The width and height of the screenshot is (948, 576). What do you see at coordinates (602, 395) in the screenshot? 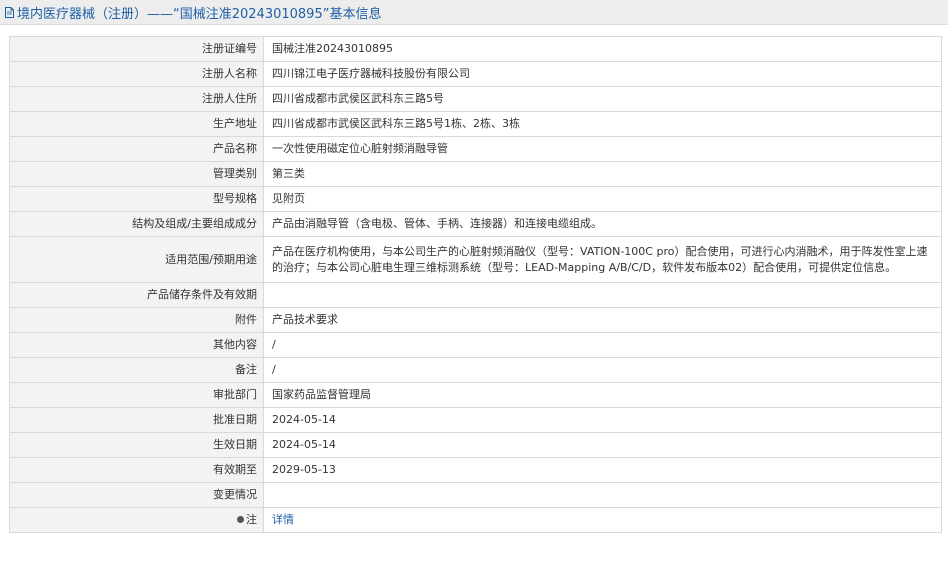
I see `row-value: 国家药品监督管理局` at bounding box center [602, 395].